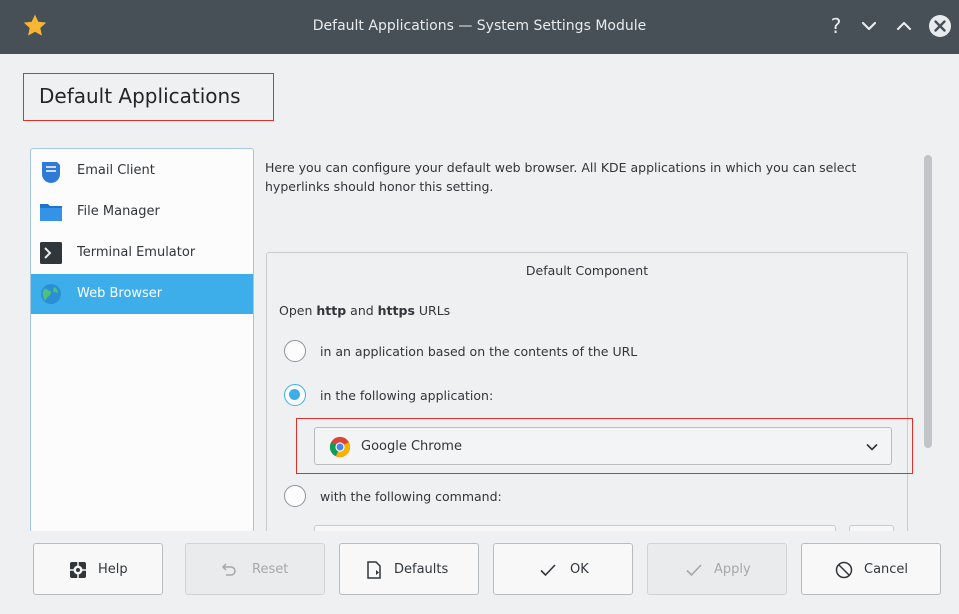  I want to click on reset-button-label: Reset, so click(270, 569).